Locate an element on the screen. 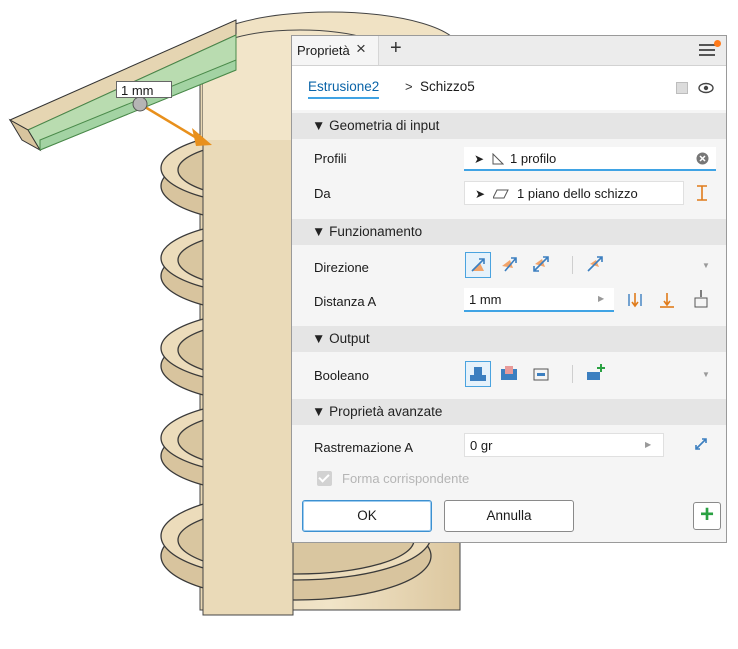  eye-icon is located at coordinates (706, 88).